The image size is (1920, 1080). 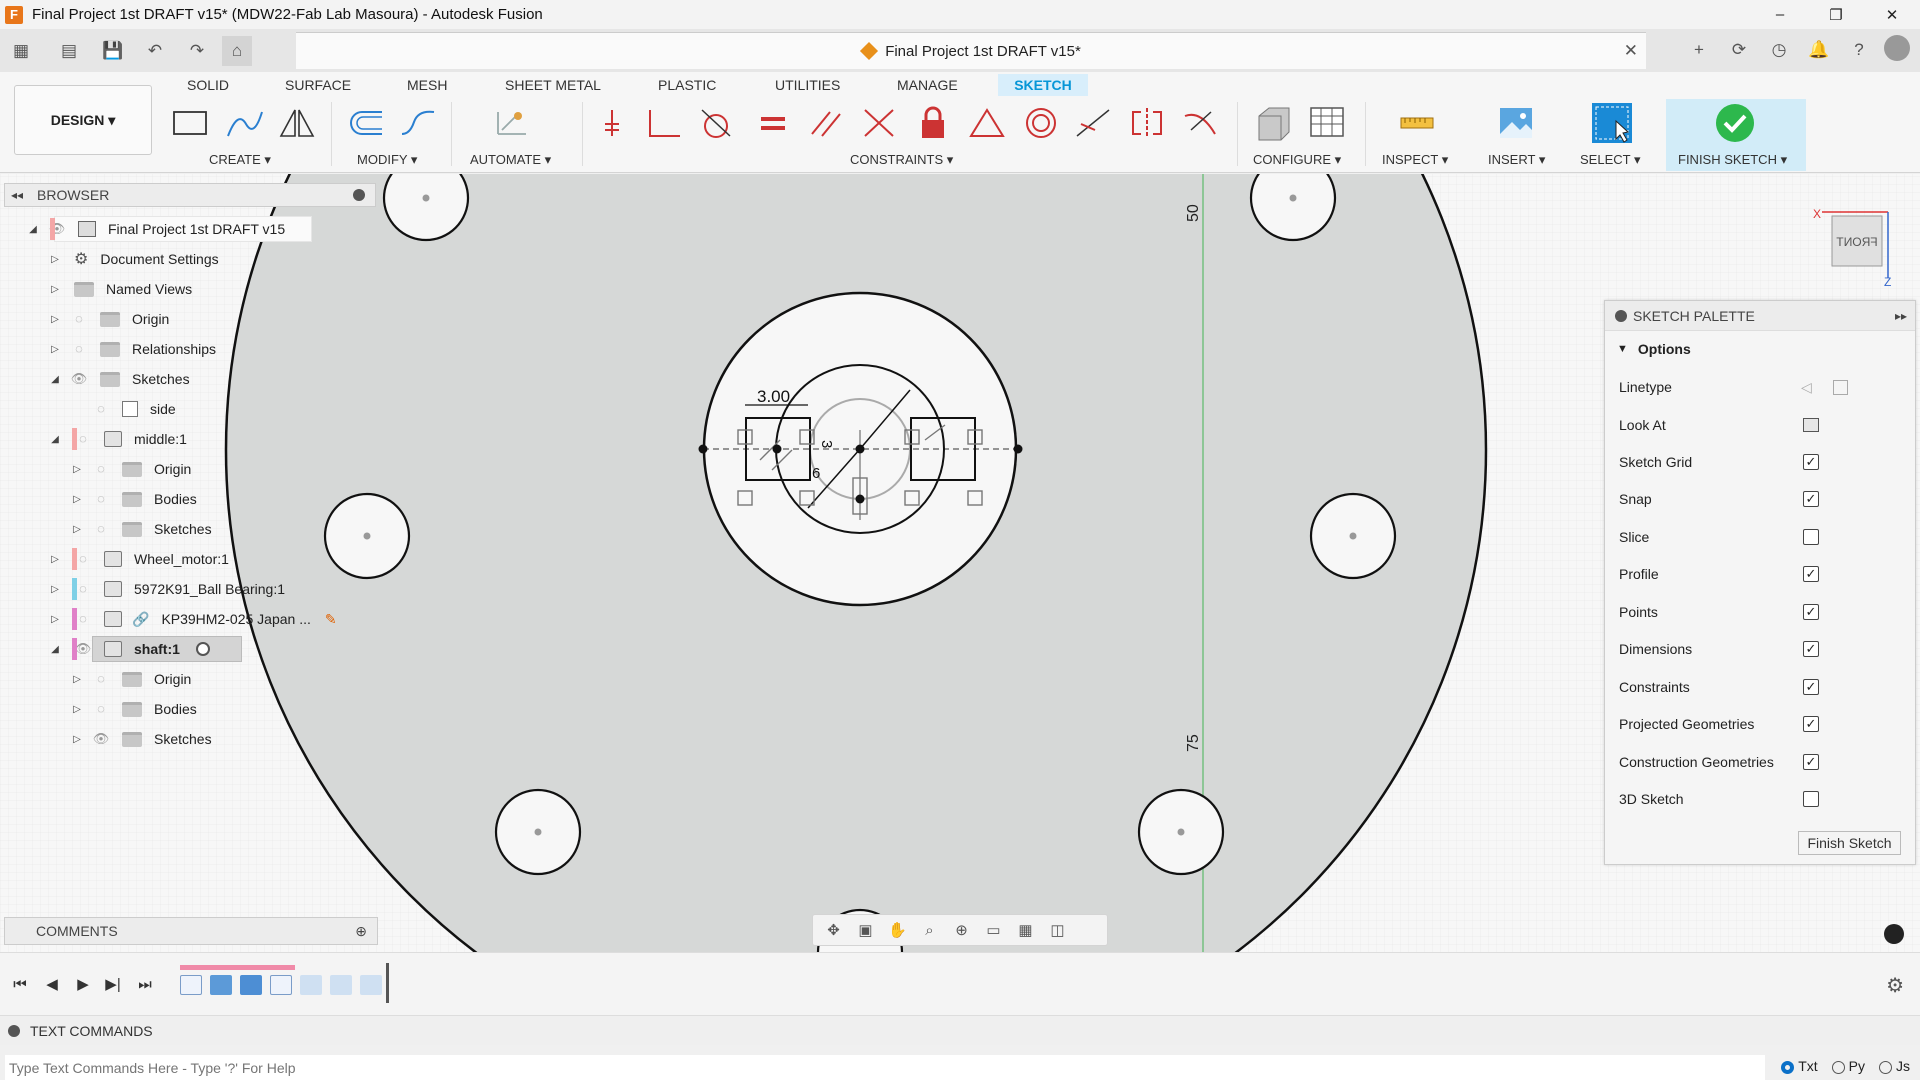 What do you see at coordinates (387, 160) in the screenshot?
I see `modify-group-label: MODIFY ▾` at bounding box center [387, 160].